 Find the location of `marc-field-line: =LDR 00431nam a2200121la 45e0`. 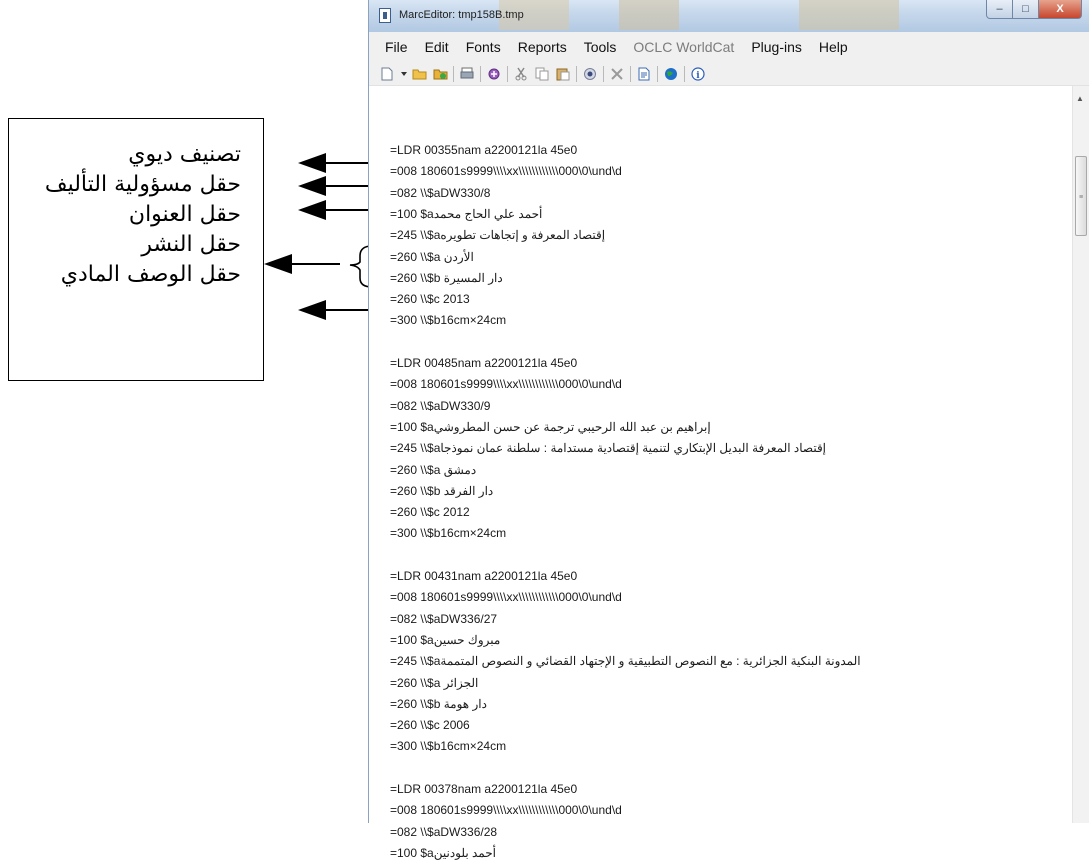

marc-field-line: =LDR 00431nam a2200121la 45e0 is located at coordinates (484, 576).